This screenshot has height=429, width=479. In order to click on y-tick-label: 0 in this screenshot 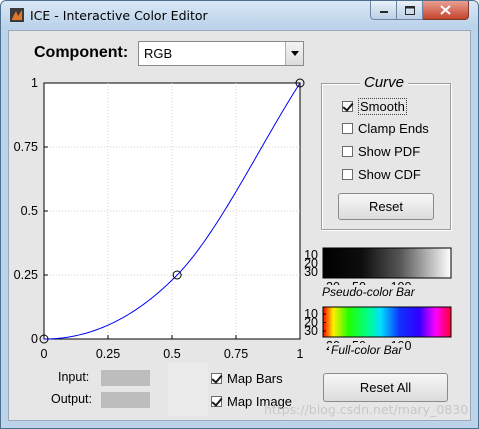, I will do `click(34, 339)`.